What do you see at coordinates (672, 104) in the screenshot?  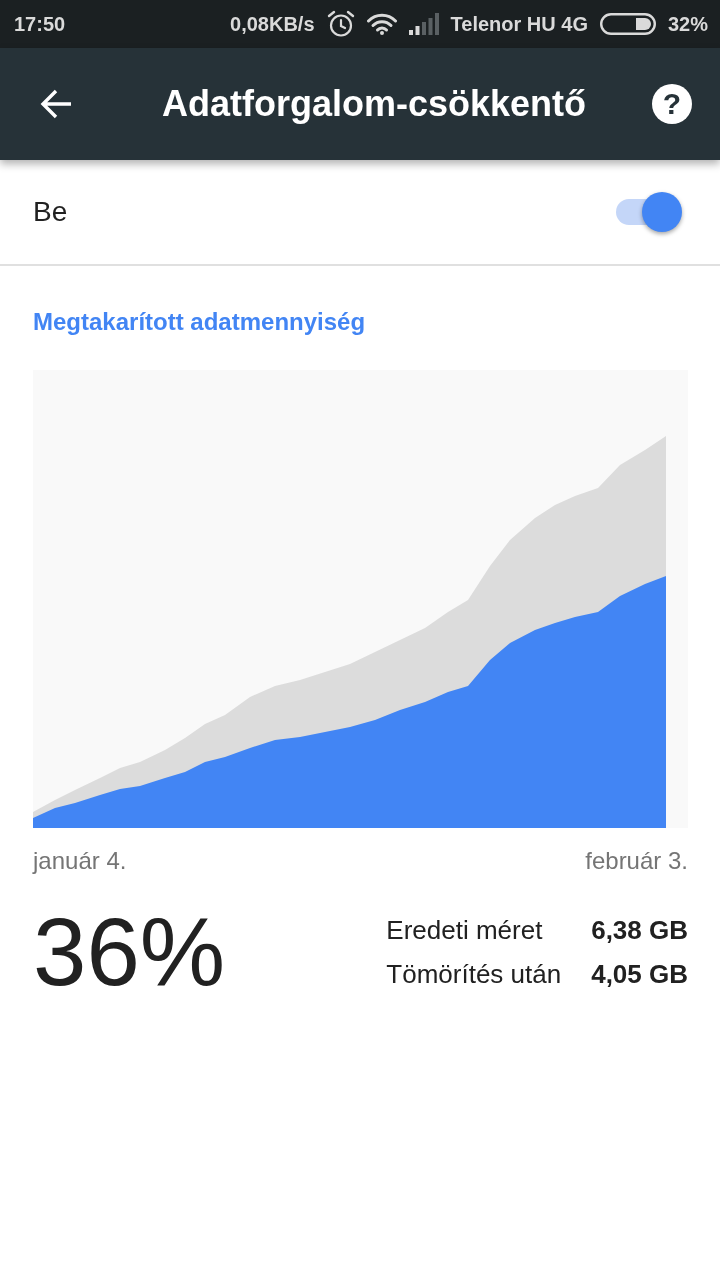 I see `help-button: ?` at bounding box center [672, 104].